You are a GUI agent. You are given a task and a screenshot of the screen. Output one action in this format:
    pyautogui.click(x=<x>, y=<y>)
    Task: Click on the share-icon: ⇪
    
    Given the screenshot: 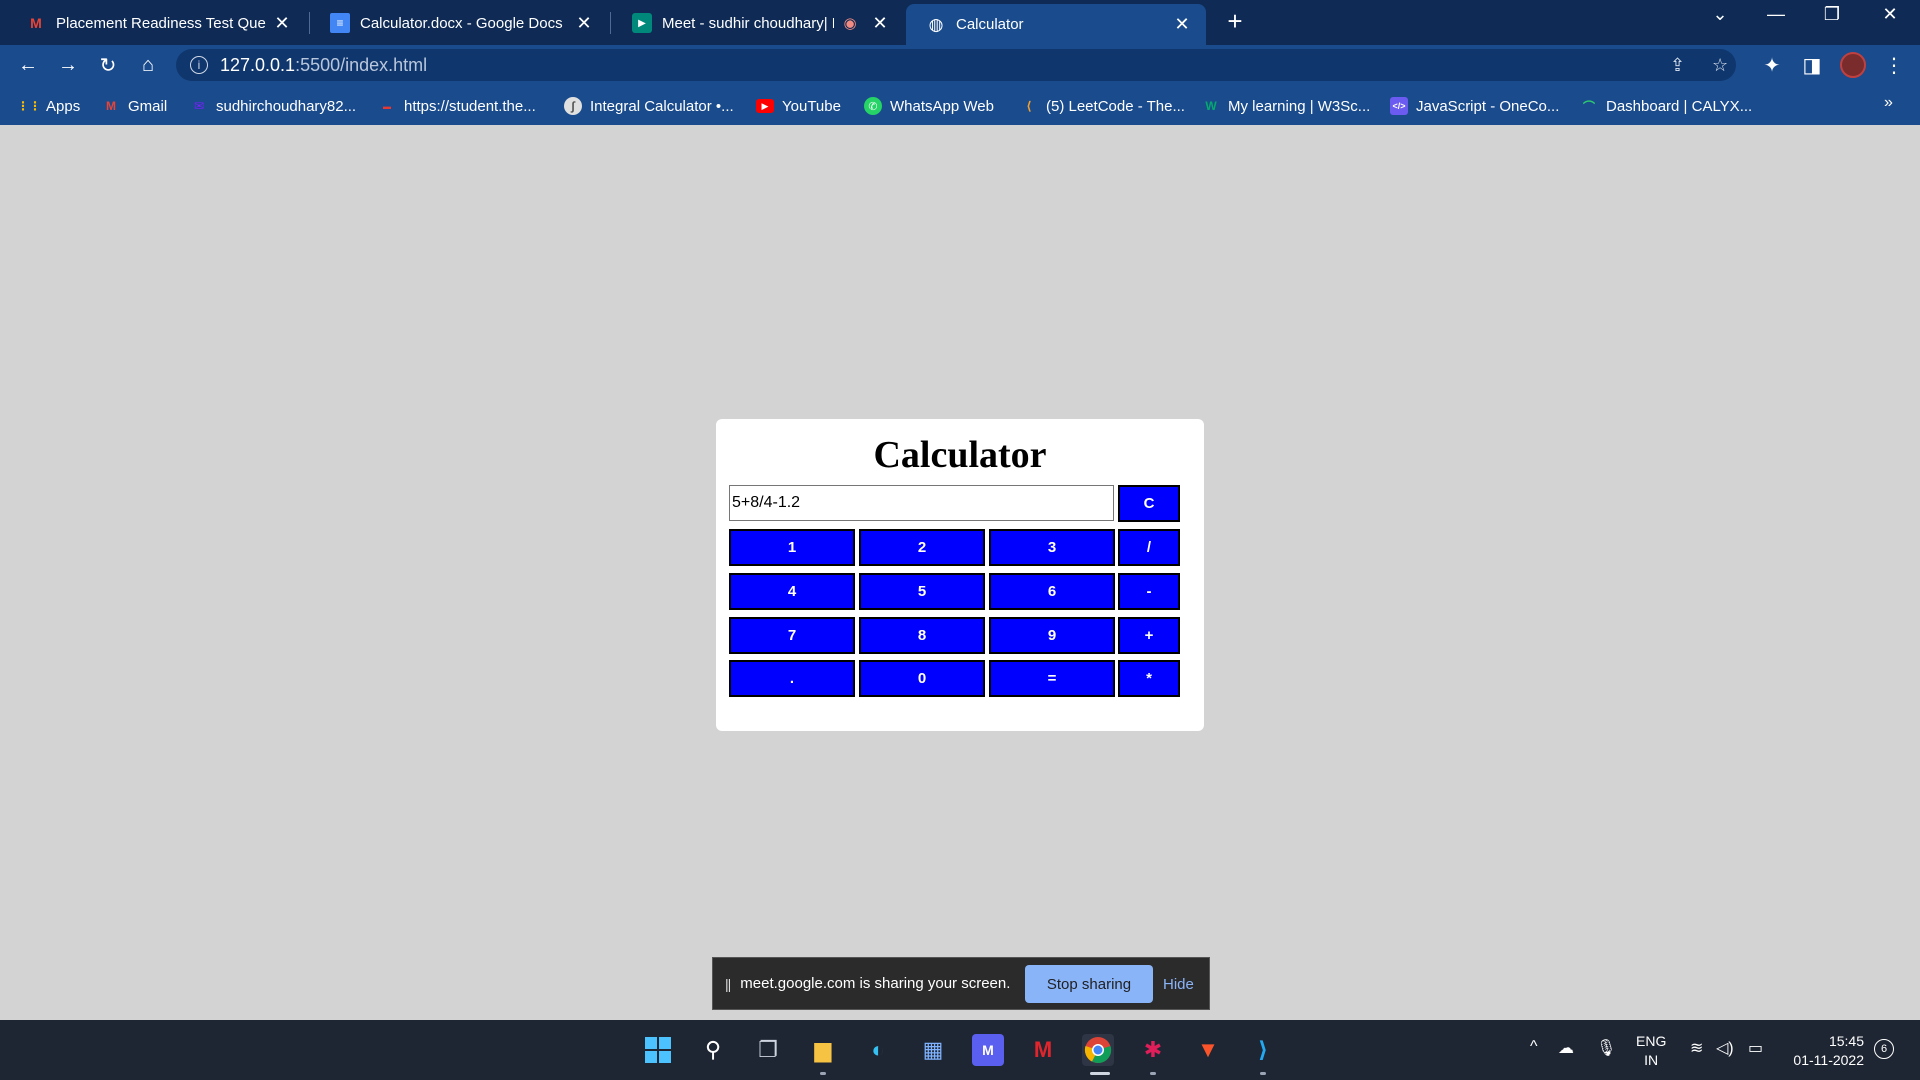 What is the action you would take?
    pyautogui.click(x=1677, y=65)
    